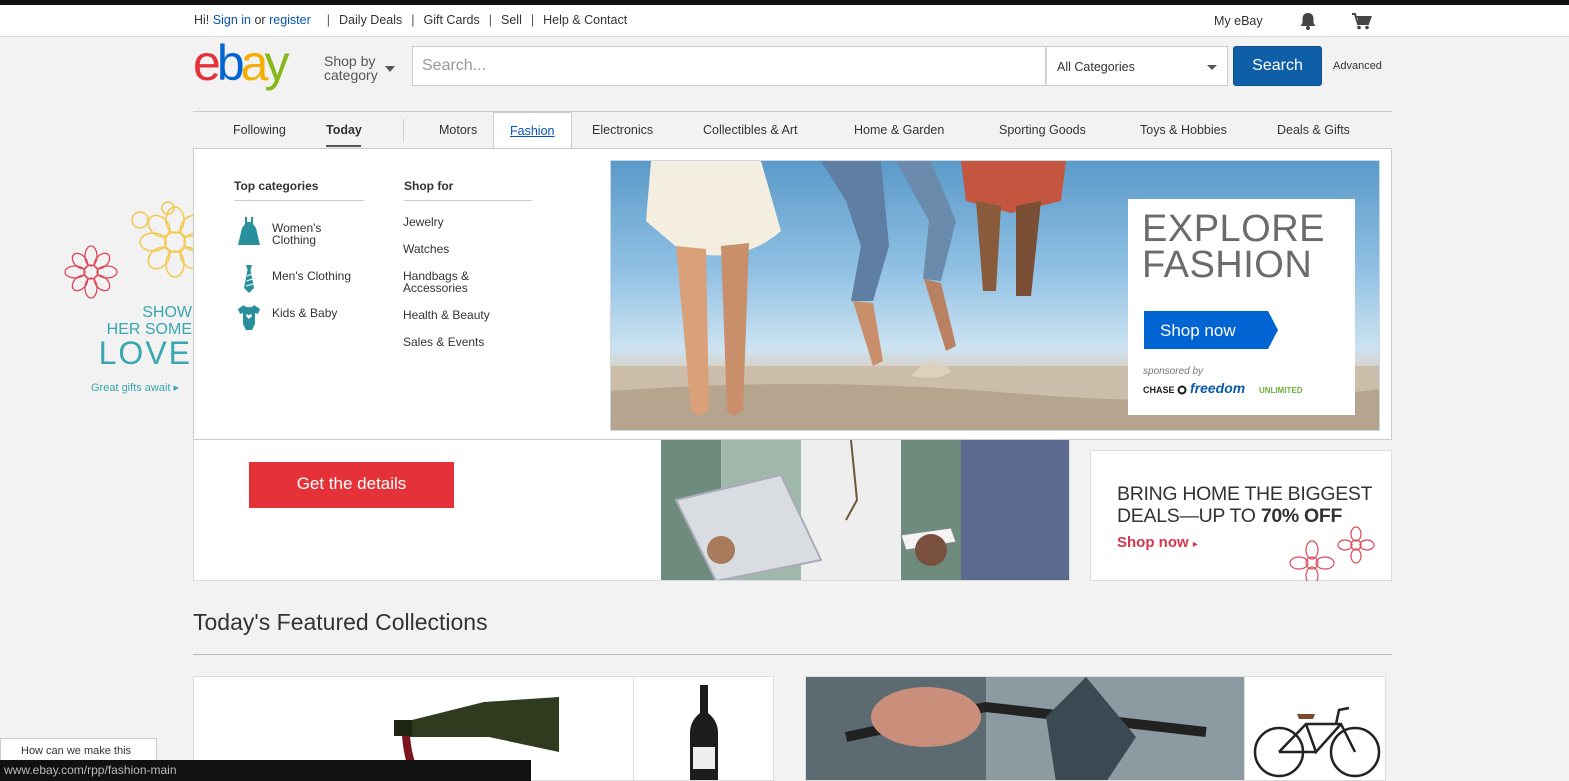 The image size is (1569, 781). Describe the element at coordinates (265, 770) in the screenshot. I see `browser-status-bar: www.ebay.com/rpp/fashion-main` at that location.